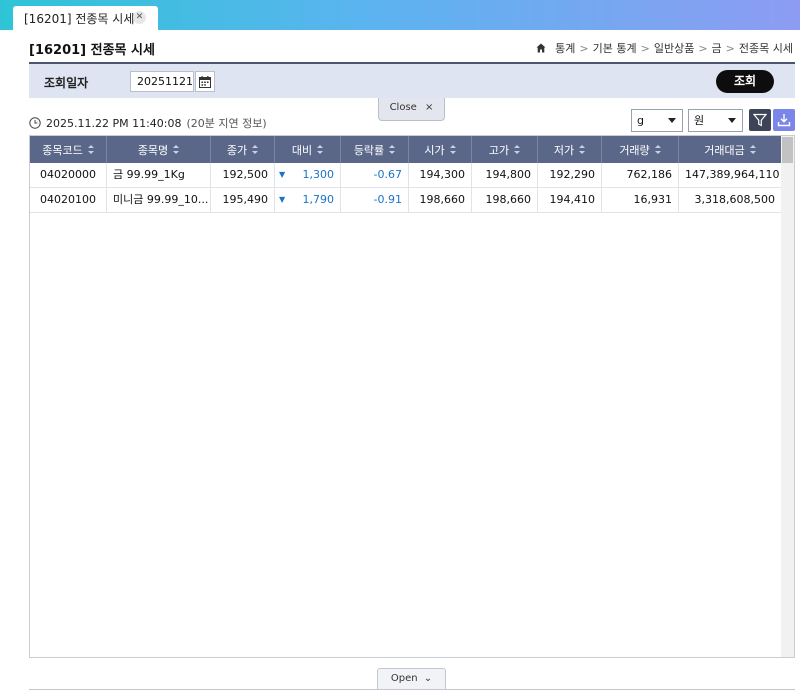  Describe the element at coordinates (640, 200) in the screenshot. I see `cell-volume: 16,931` at that location.